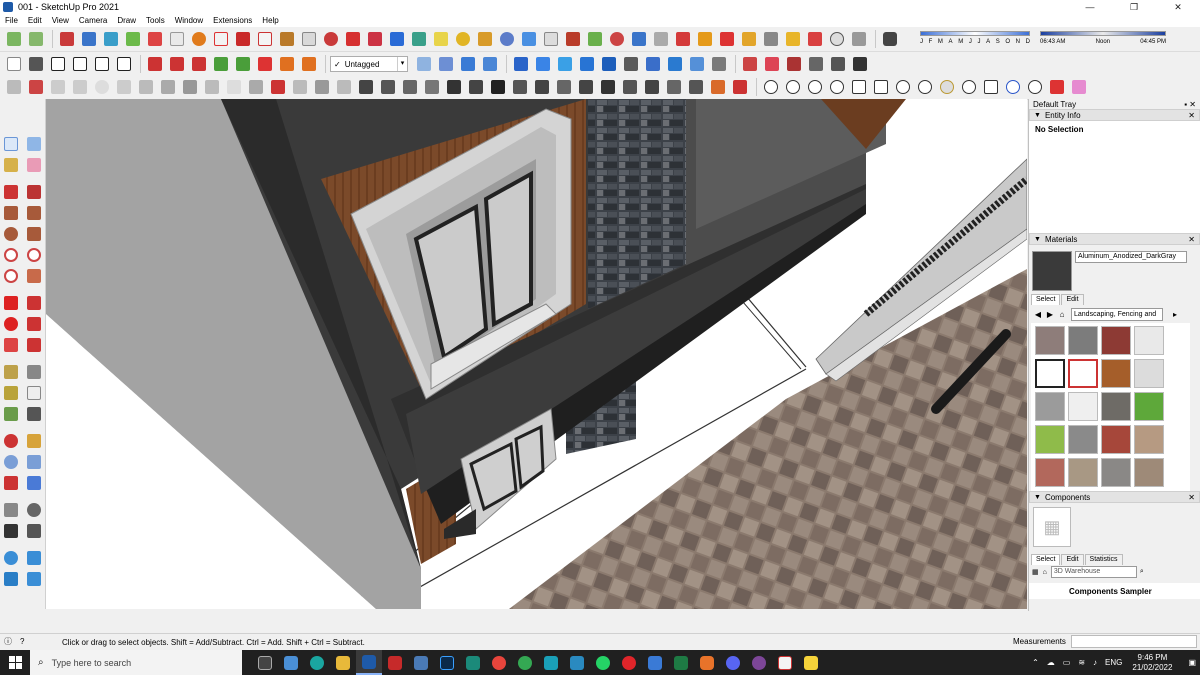 This screenshot has height=675, width=1200. What do you see at coordinates (475, 87) in the screenshot?
I see `extrude-icon` at bounding box center [475, 87].